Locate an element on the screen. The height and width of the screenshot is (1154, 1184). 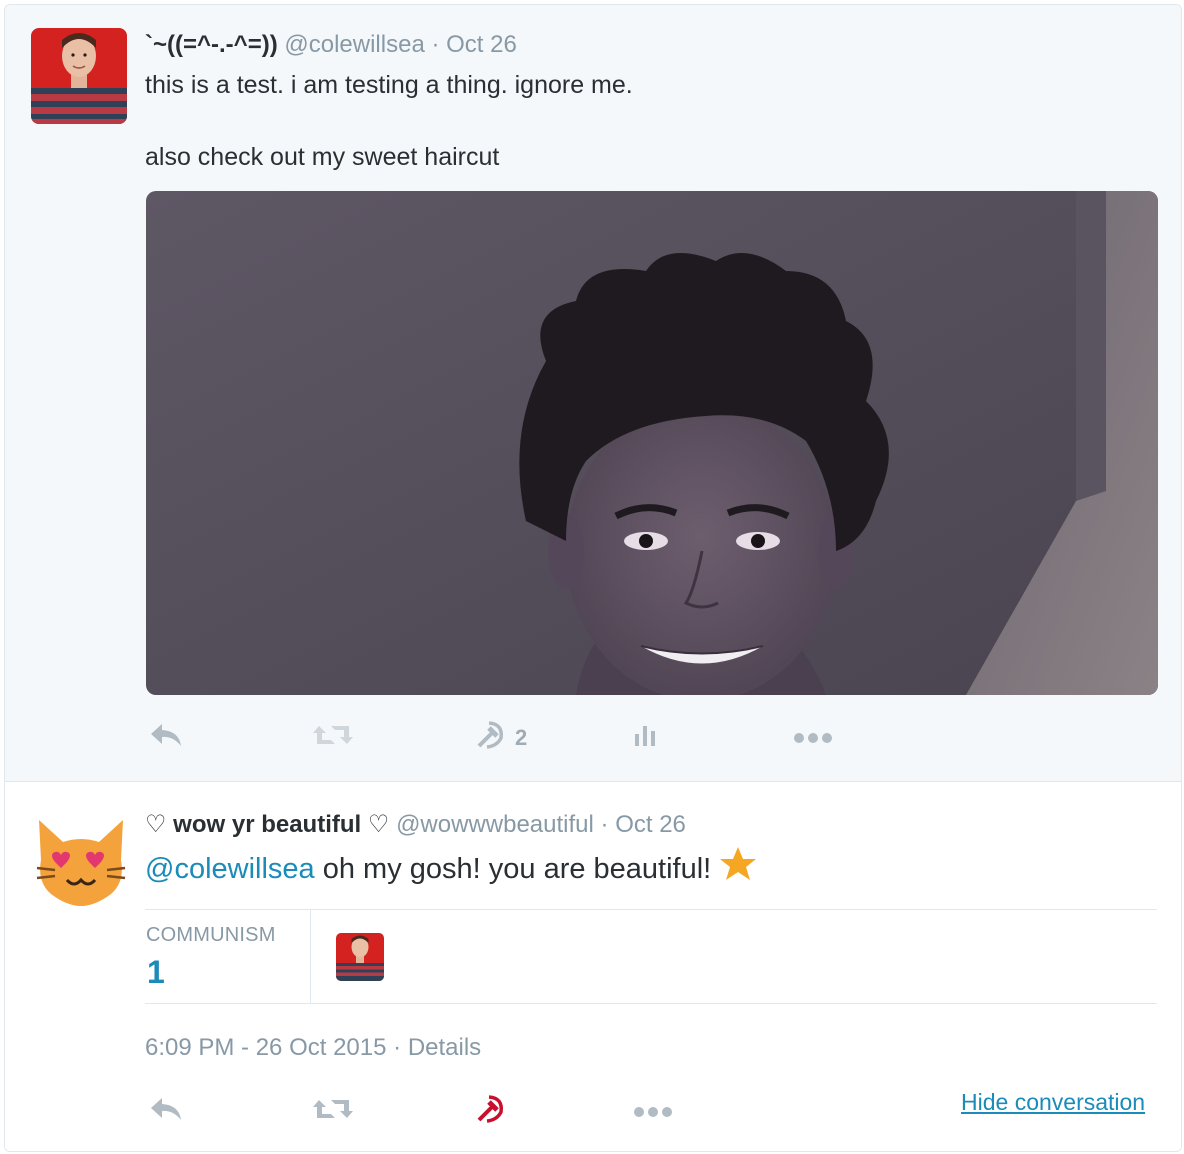
stat-label: COMMUNISM is located at coordinates (211, 935).